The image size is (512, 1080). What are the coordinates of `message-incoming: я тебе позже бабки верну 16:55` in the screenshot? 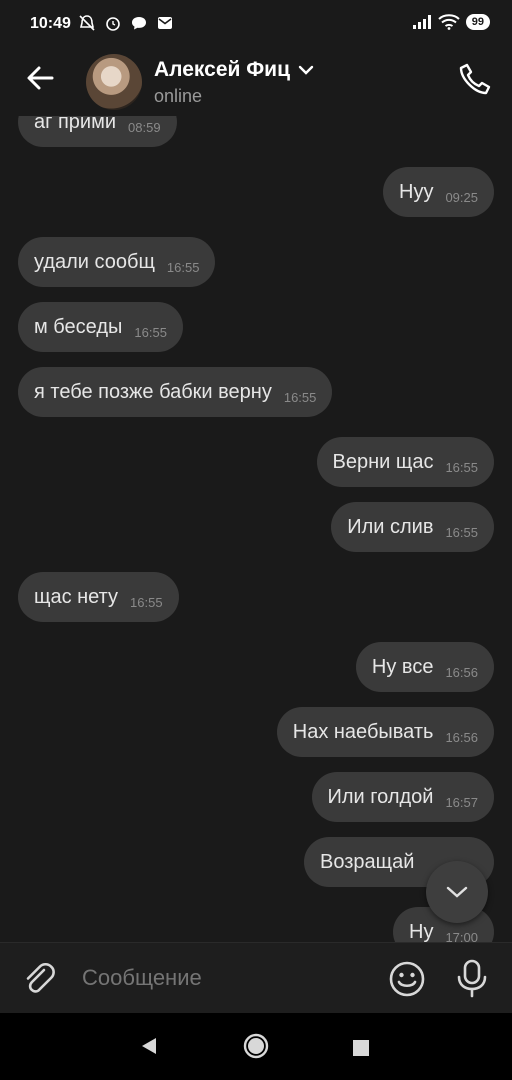 It's located at (175, 392).